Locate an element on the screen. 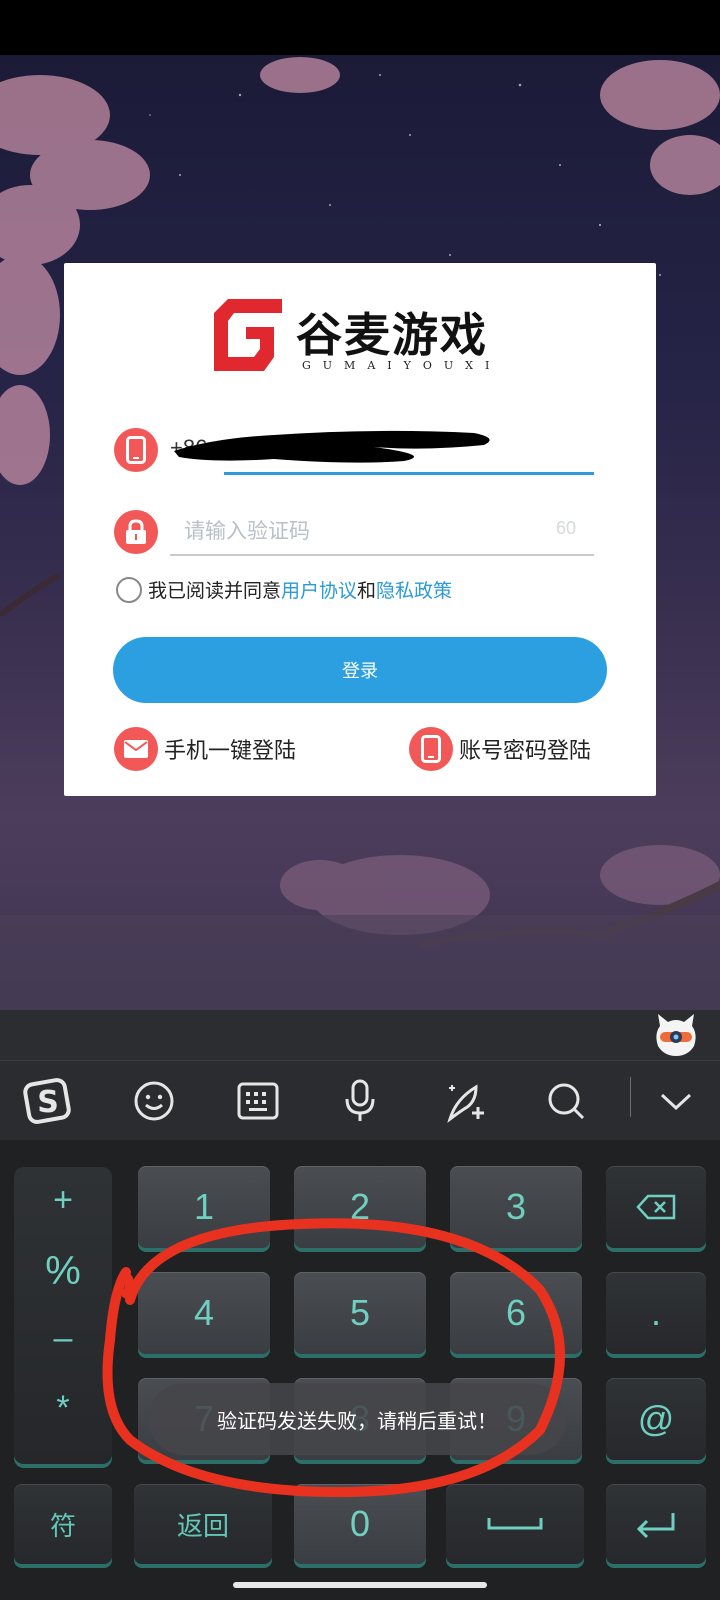  return-key-label: 返回 is located at coordinates (202, 1526).